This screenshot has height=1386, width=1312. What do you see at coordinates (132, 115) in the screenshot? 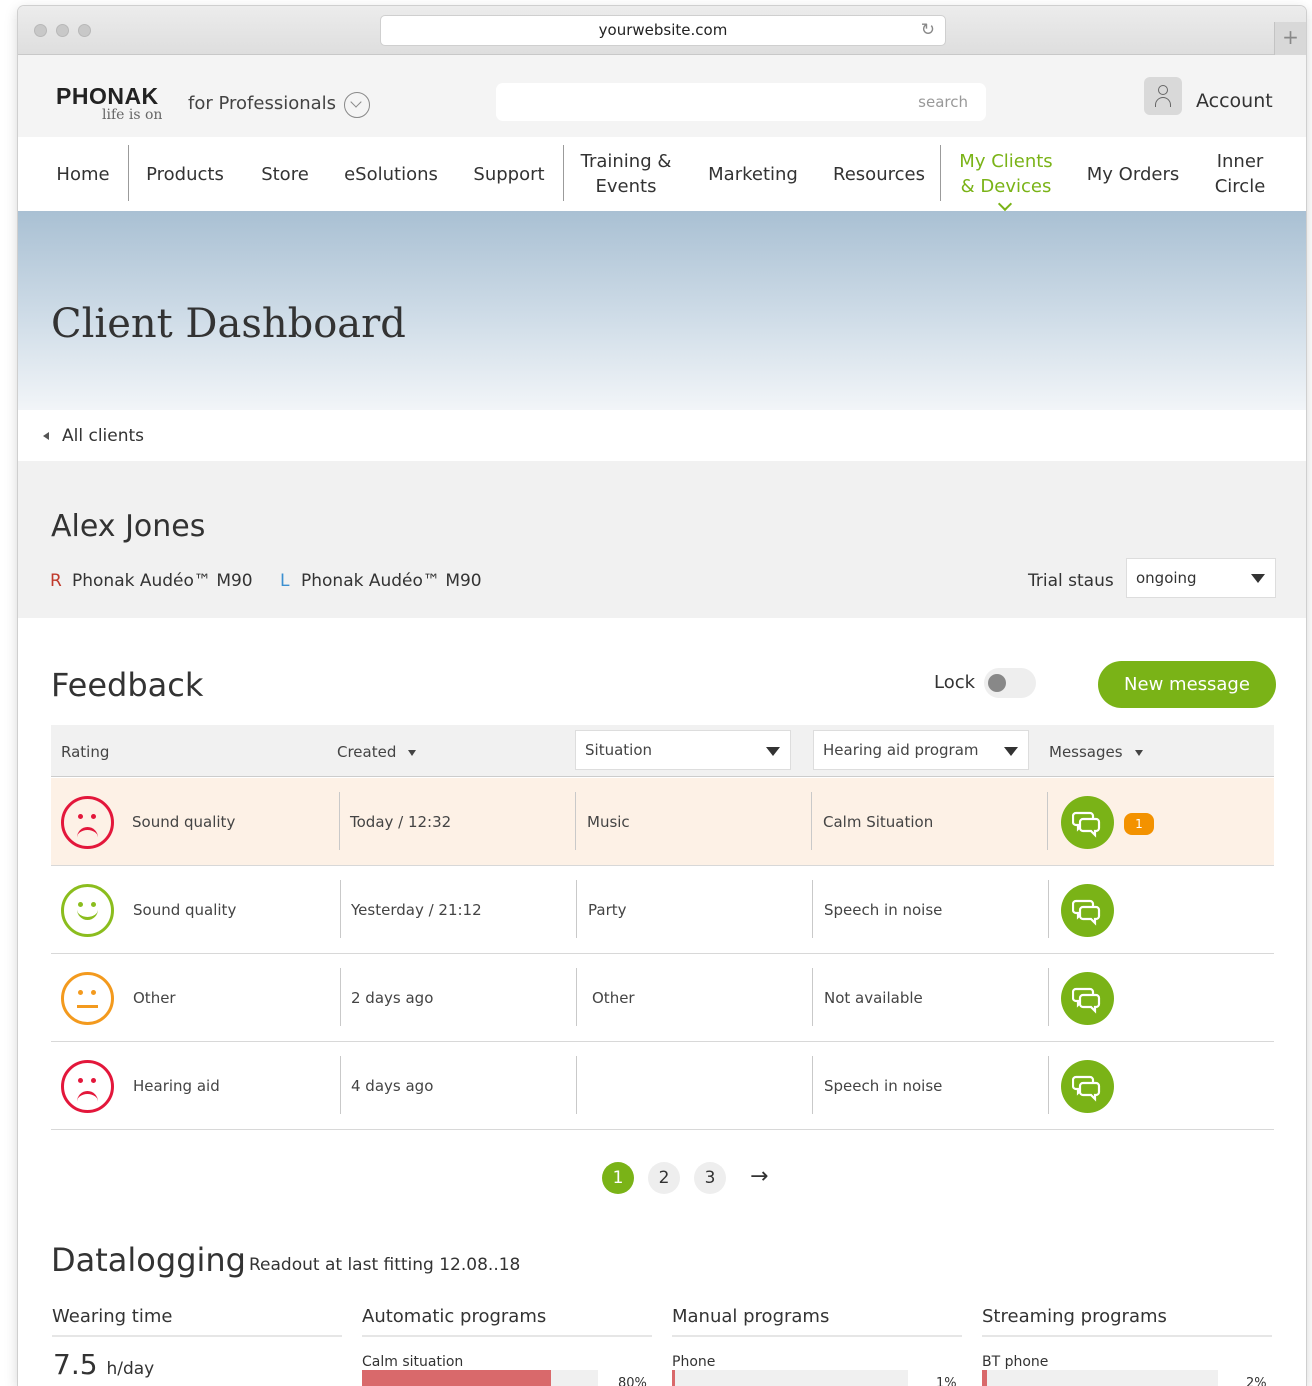
I see `logo-tagline: life is on` at bounding box center [132, 115].